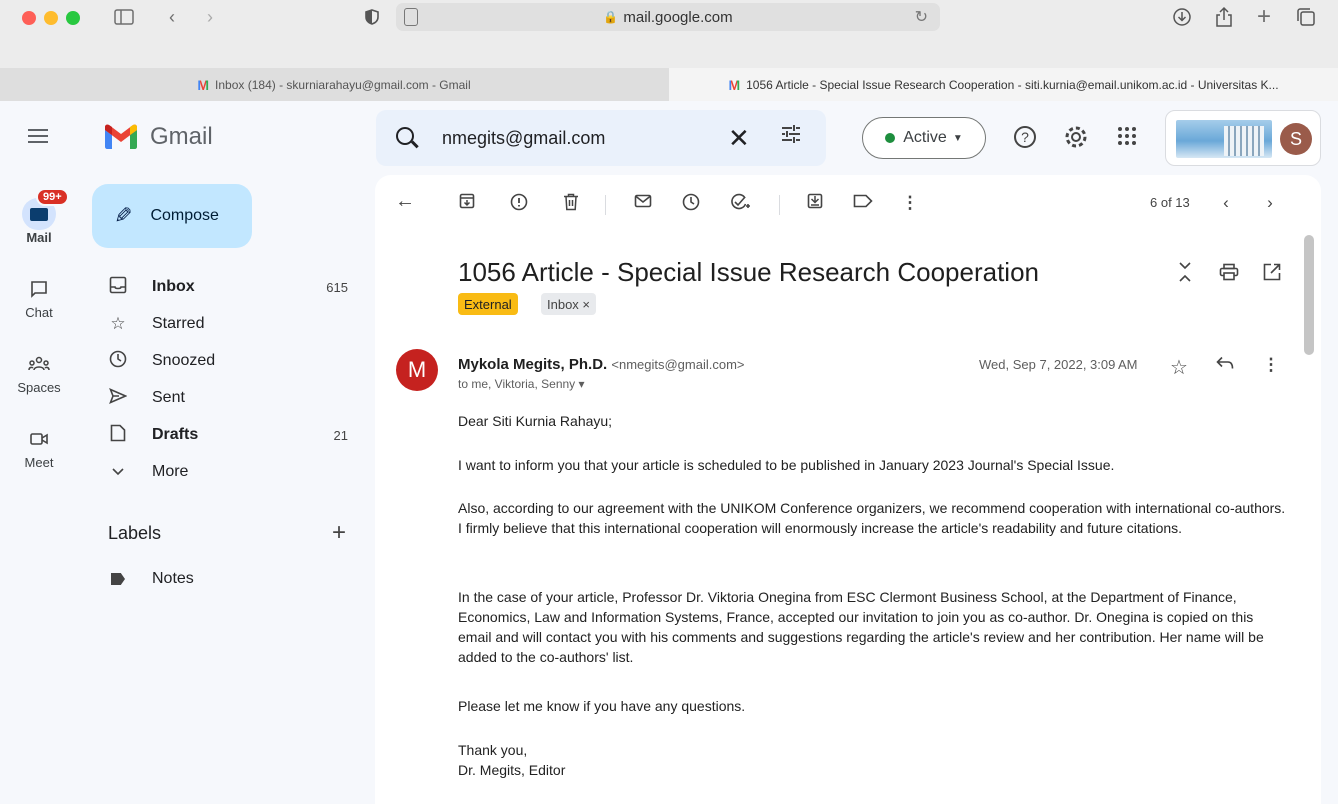  Describe the element at coordinates (493, 750) in the screenshot. I see `body-closing: Thank you,` at that location.